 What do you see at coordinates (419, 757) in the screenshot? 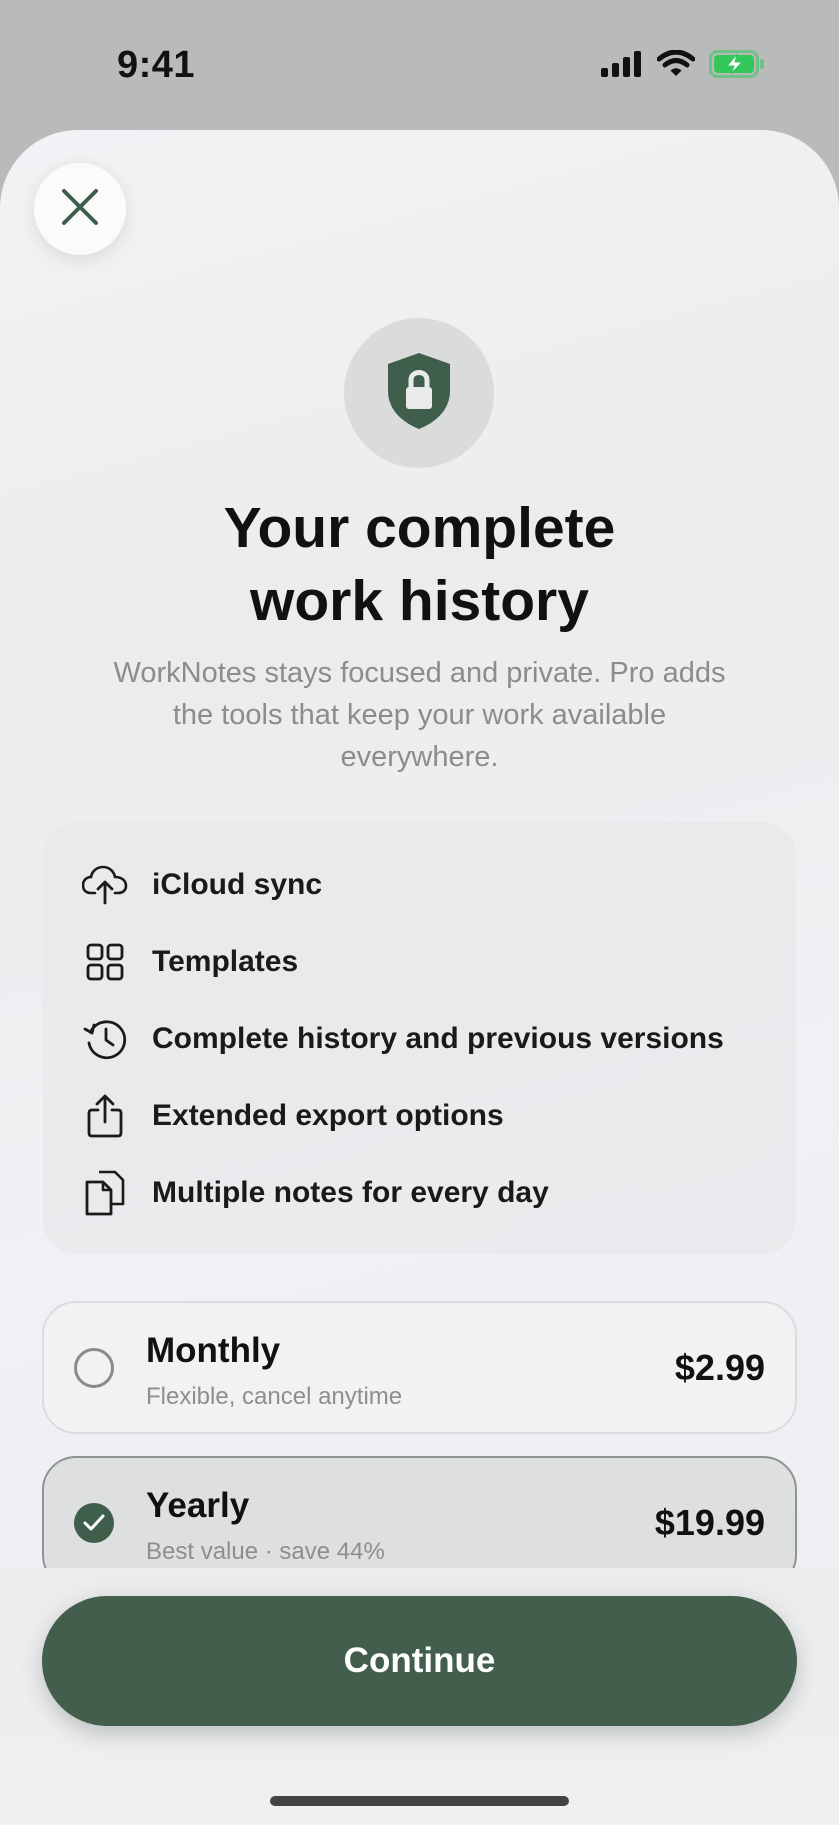
I see `subtitle-line: everywhere.` at bounding box center [419, 757].